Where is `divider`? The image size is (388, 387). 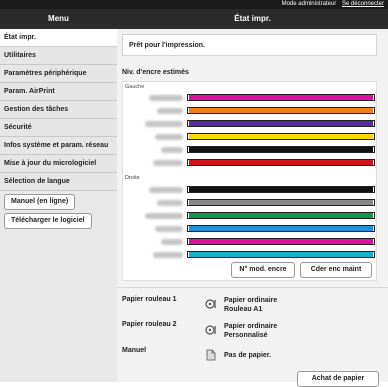 divider is located at coordinates (252, 287).